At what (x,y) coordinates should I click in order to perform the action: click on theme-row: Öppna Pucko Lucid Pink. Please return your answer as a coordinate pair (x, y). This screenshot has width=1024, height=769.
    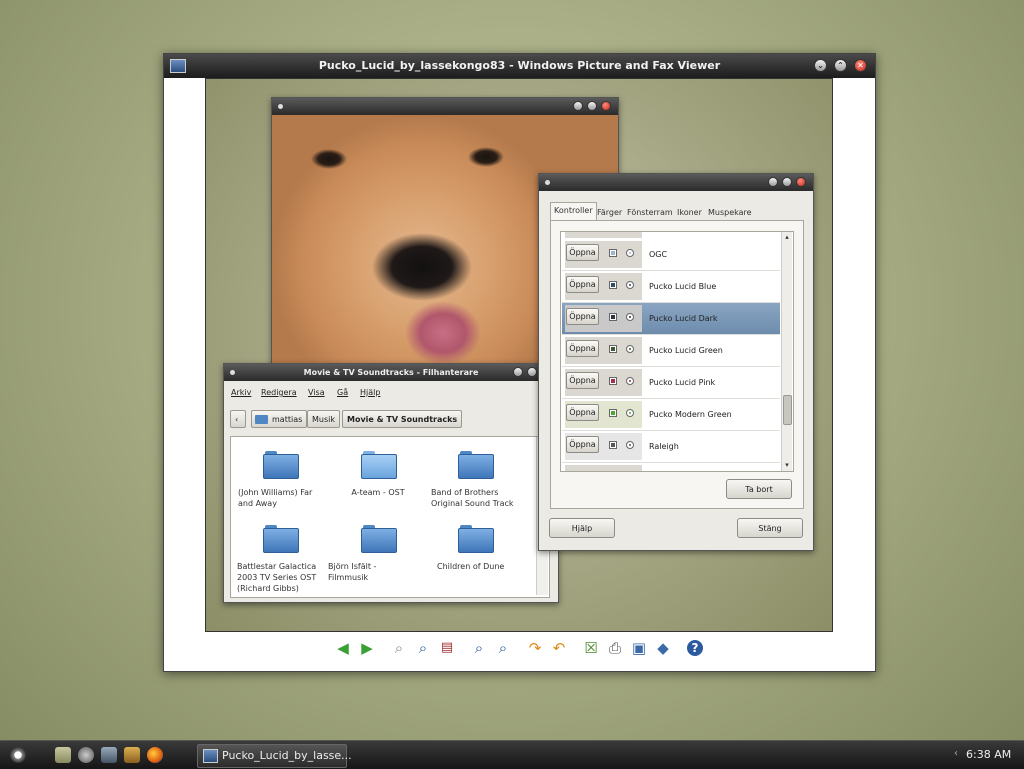
    Looking at the image, I should click on (671, 383).